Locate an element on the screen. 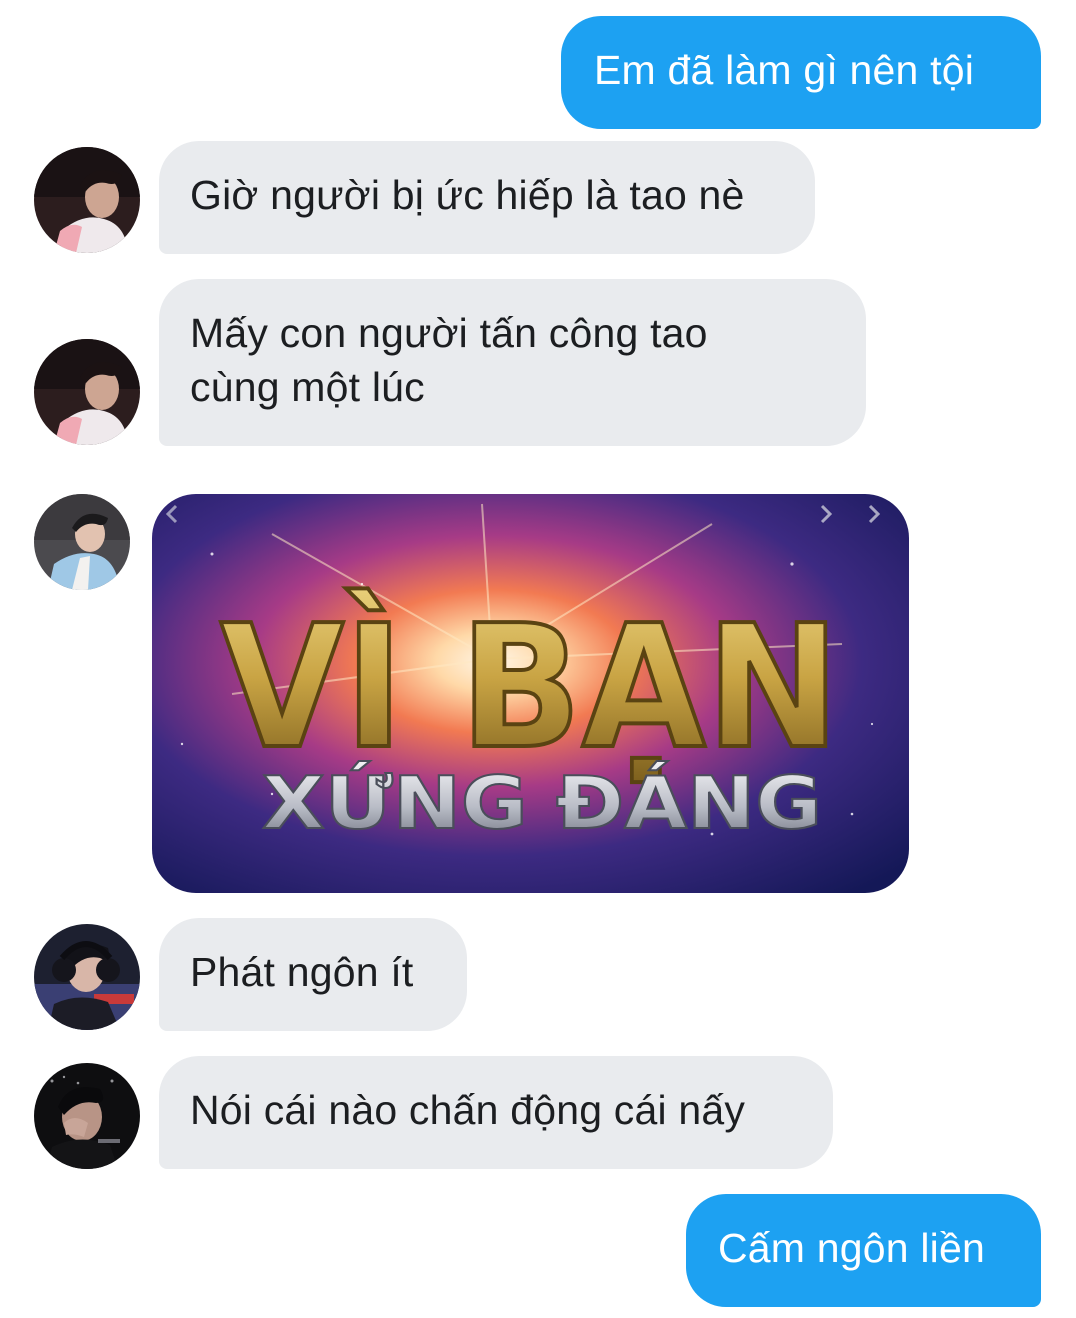 The image size is (1076, 1318). message-bubble-incoming: Giờ người bị ức hiếp là tao nè is located at coordinates (487, 197).